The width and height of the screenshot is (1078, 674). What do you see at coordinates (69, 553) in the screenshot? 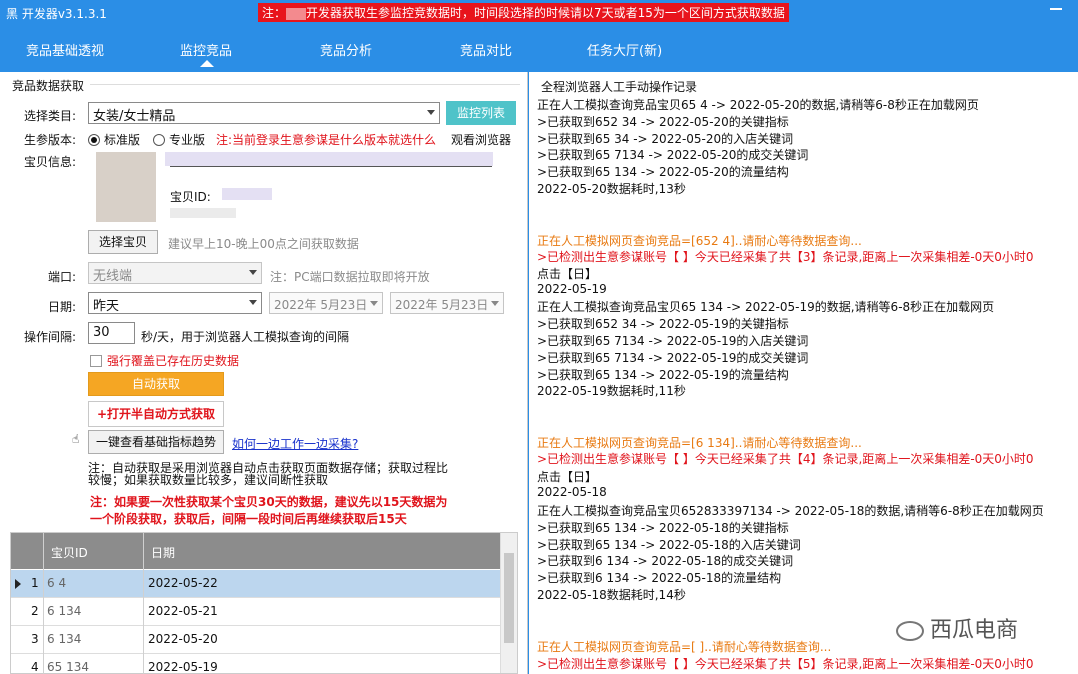
I see `col-header-id: 宝贝ID` at bounding box center [69, 553].